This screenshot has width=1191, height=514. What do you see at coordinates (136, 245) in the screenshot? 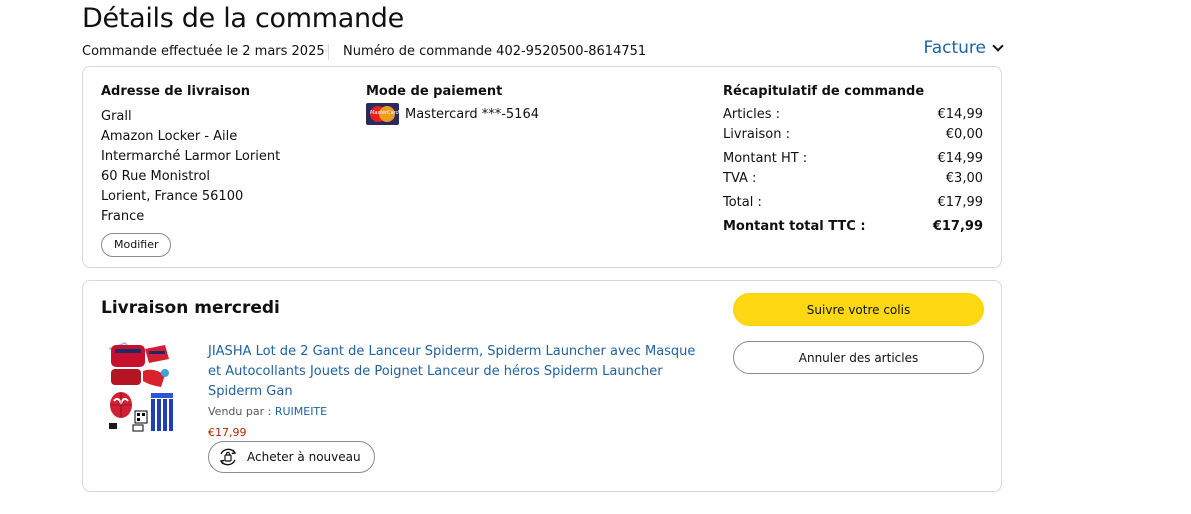
I see `modify-address-button: Modifier` at bounding box center [136, 245].